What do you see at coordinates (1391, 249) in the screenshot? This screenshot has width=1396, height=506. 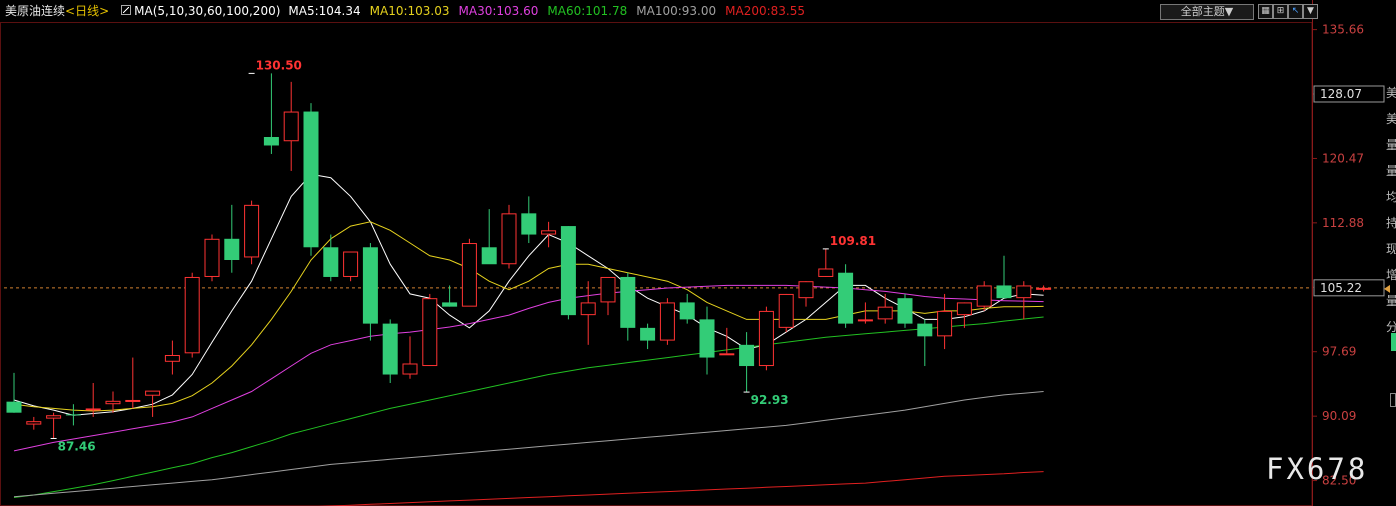 I see `side-tab: 现` at bounding box center [1391, 249].